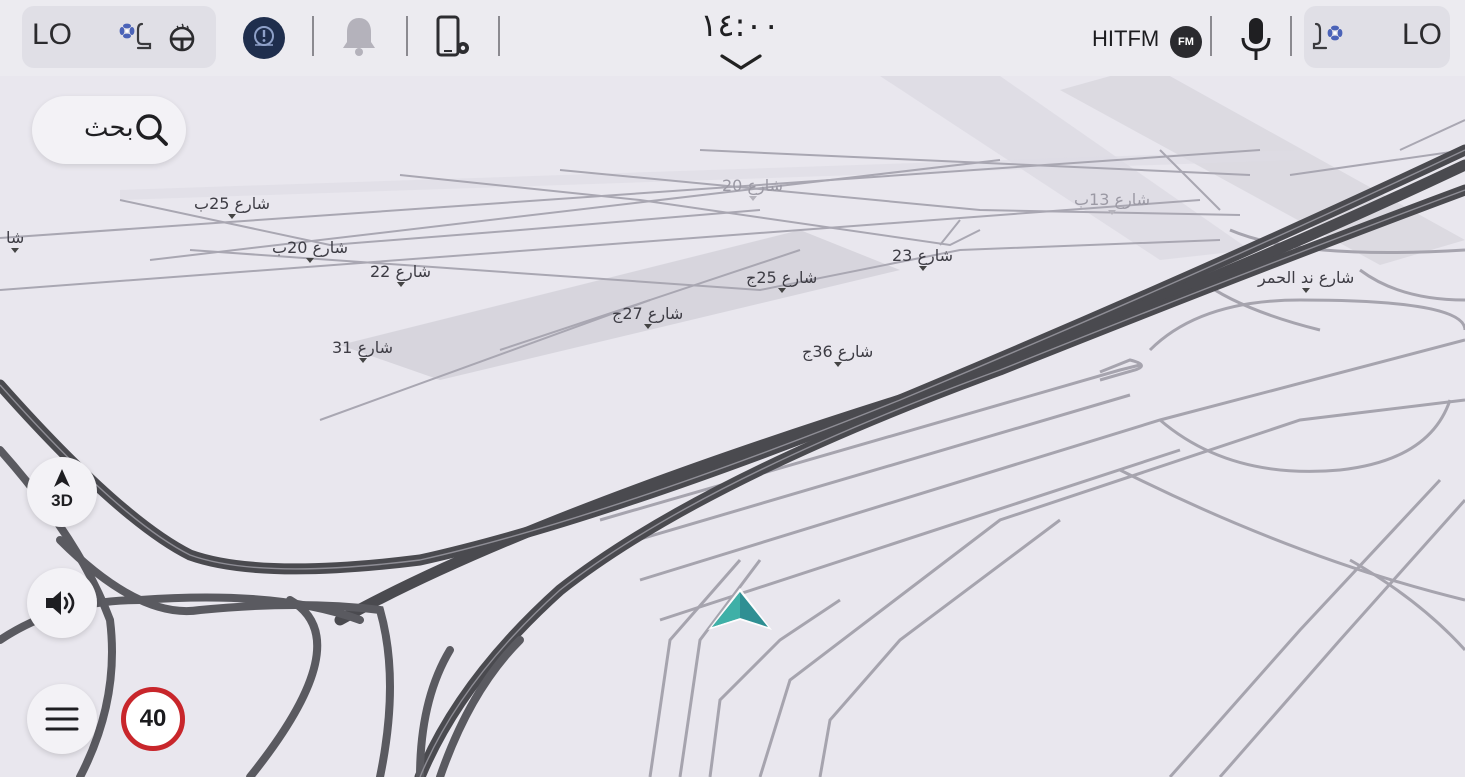 The height and width of the screenshot is (777, 1465). I want to click on search-button: بحث, so click(109, 130).